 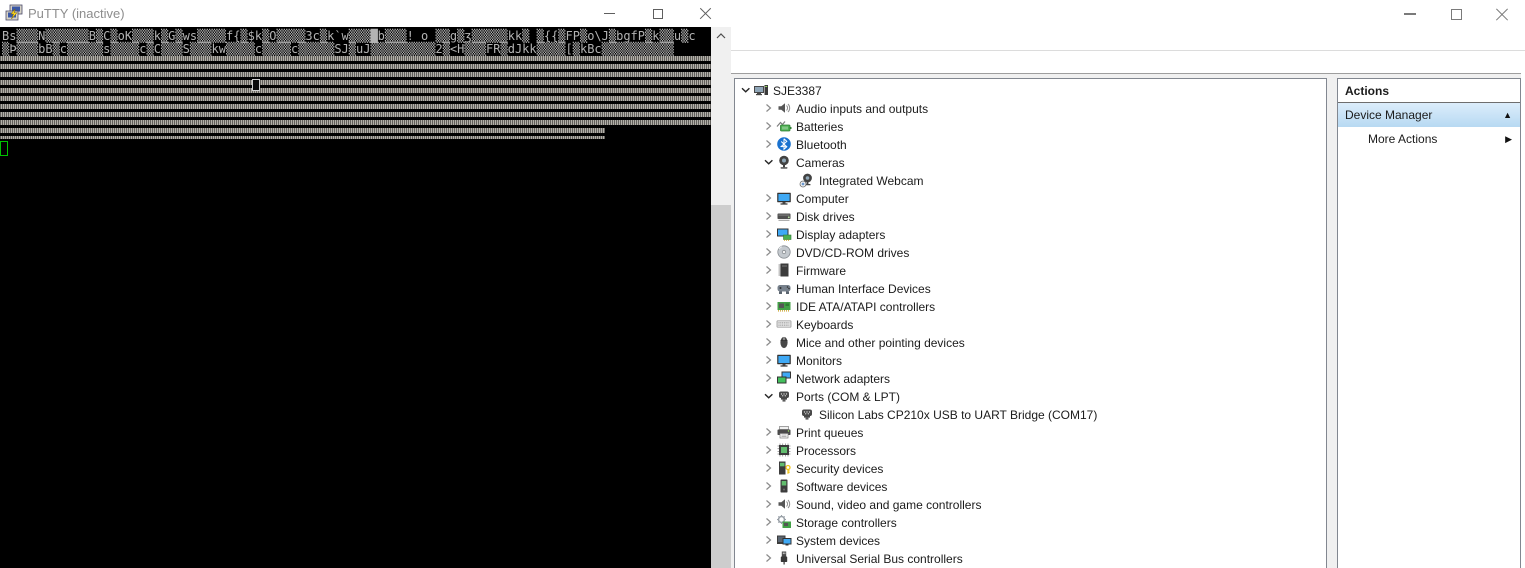 What do you see at coordinates (825, 216) in the screenshot?
I see `tree-item-label: Disk drives` at bounding box center [825, 216].